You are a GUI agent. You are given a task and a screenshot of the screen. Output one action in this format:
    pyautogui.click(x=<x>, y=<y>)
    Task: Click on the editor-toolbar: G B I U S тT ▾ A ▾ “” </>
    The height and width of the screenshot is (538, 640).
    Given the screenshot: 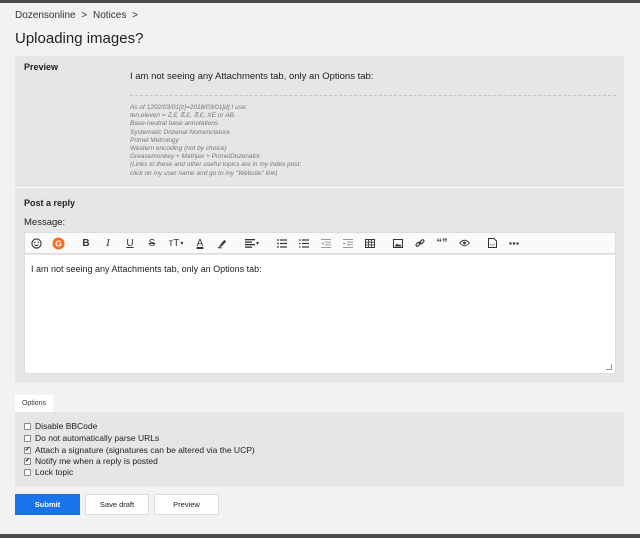 What is the action you would take?
    pyautogui.click(x=320, y=243)
    